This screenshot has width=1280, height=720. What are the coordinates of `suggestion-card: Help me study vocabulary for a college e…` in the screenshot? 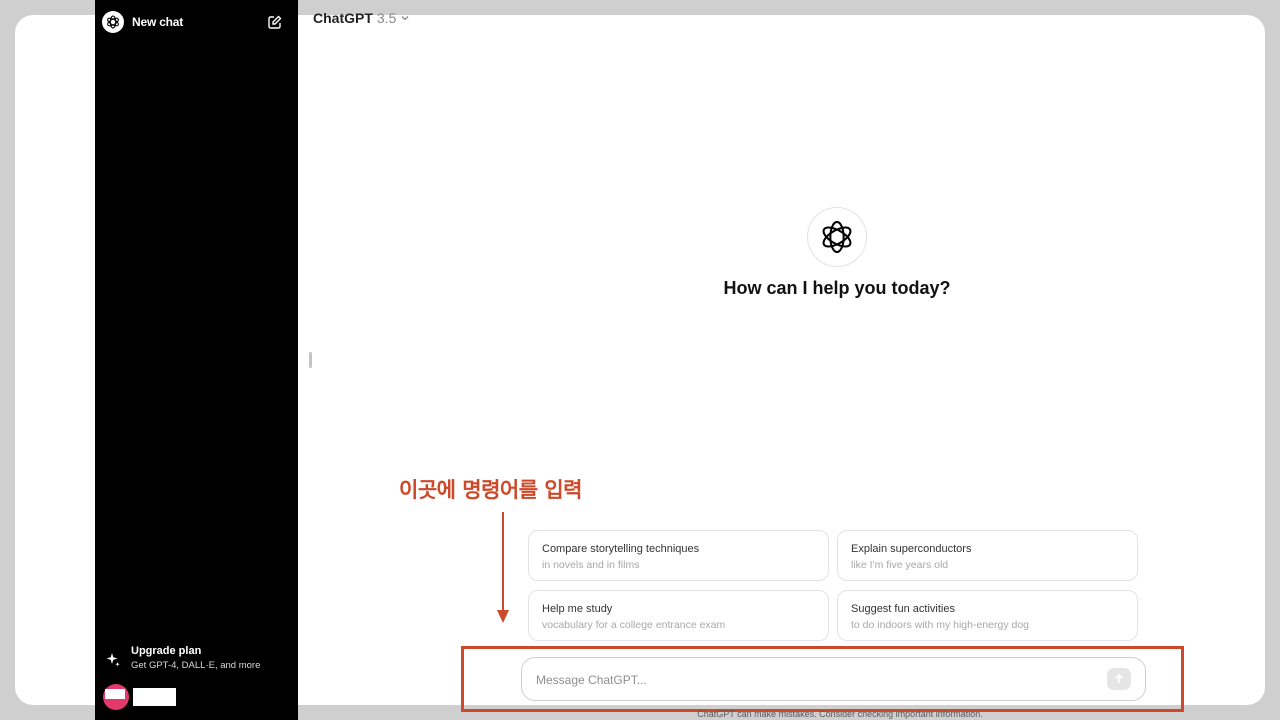 It's located at (678, 615).